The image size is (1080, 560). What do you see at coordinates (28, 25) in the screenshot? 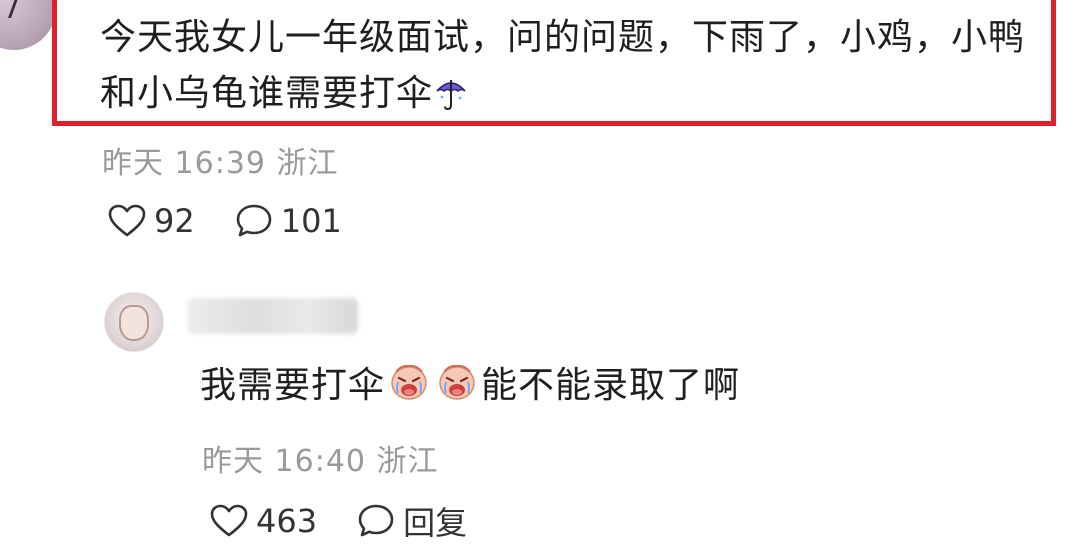
I see `post-author-avatar` at bounding box center [28, 25].